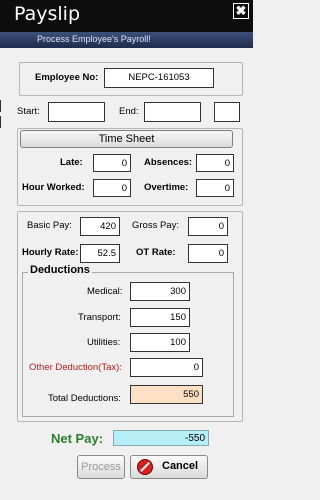 This screenshot has width=320, height=500. What do you see at coordinates (129, 111) in the screenshot?
I see `end-label: End:` at bounding box center [129, 111].